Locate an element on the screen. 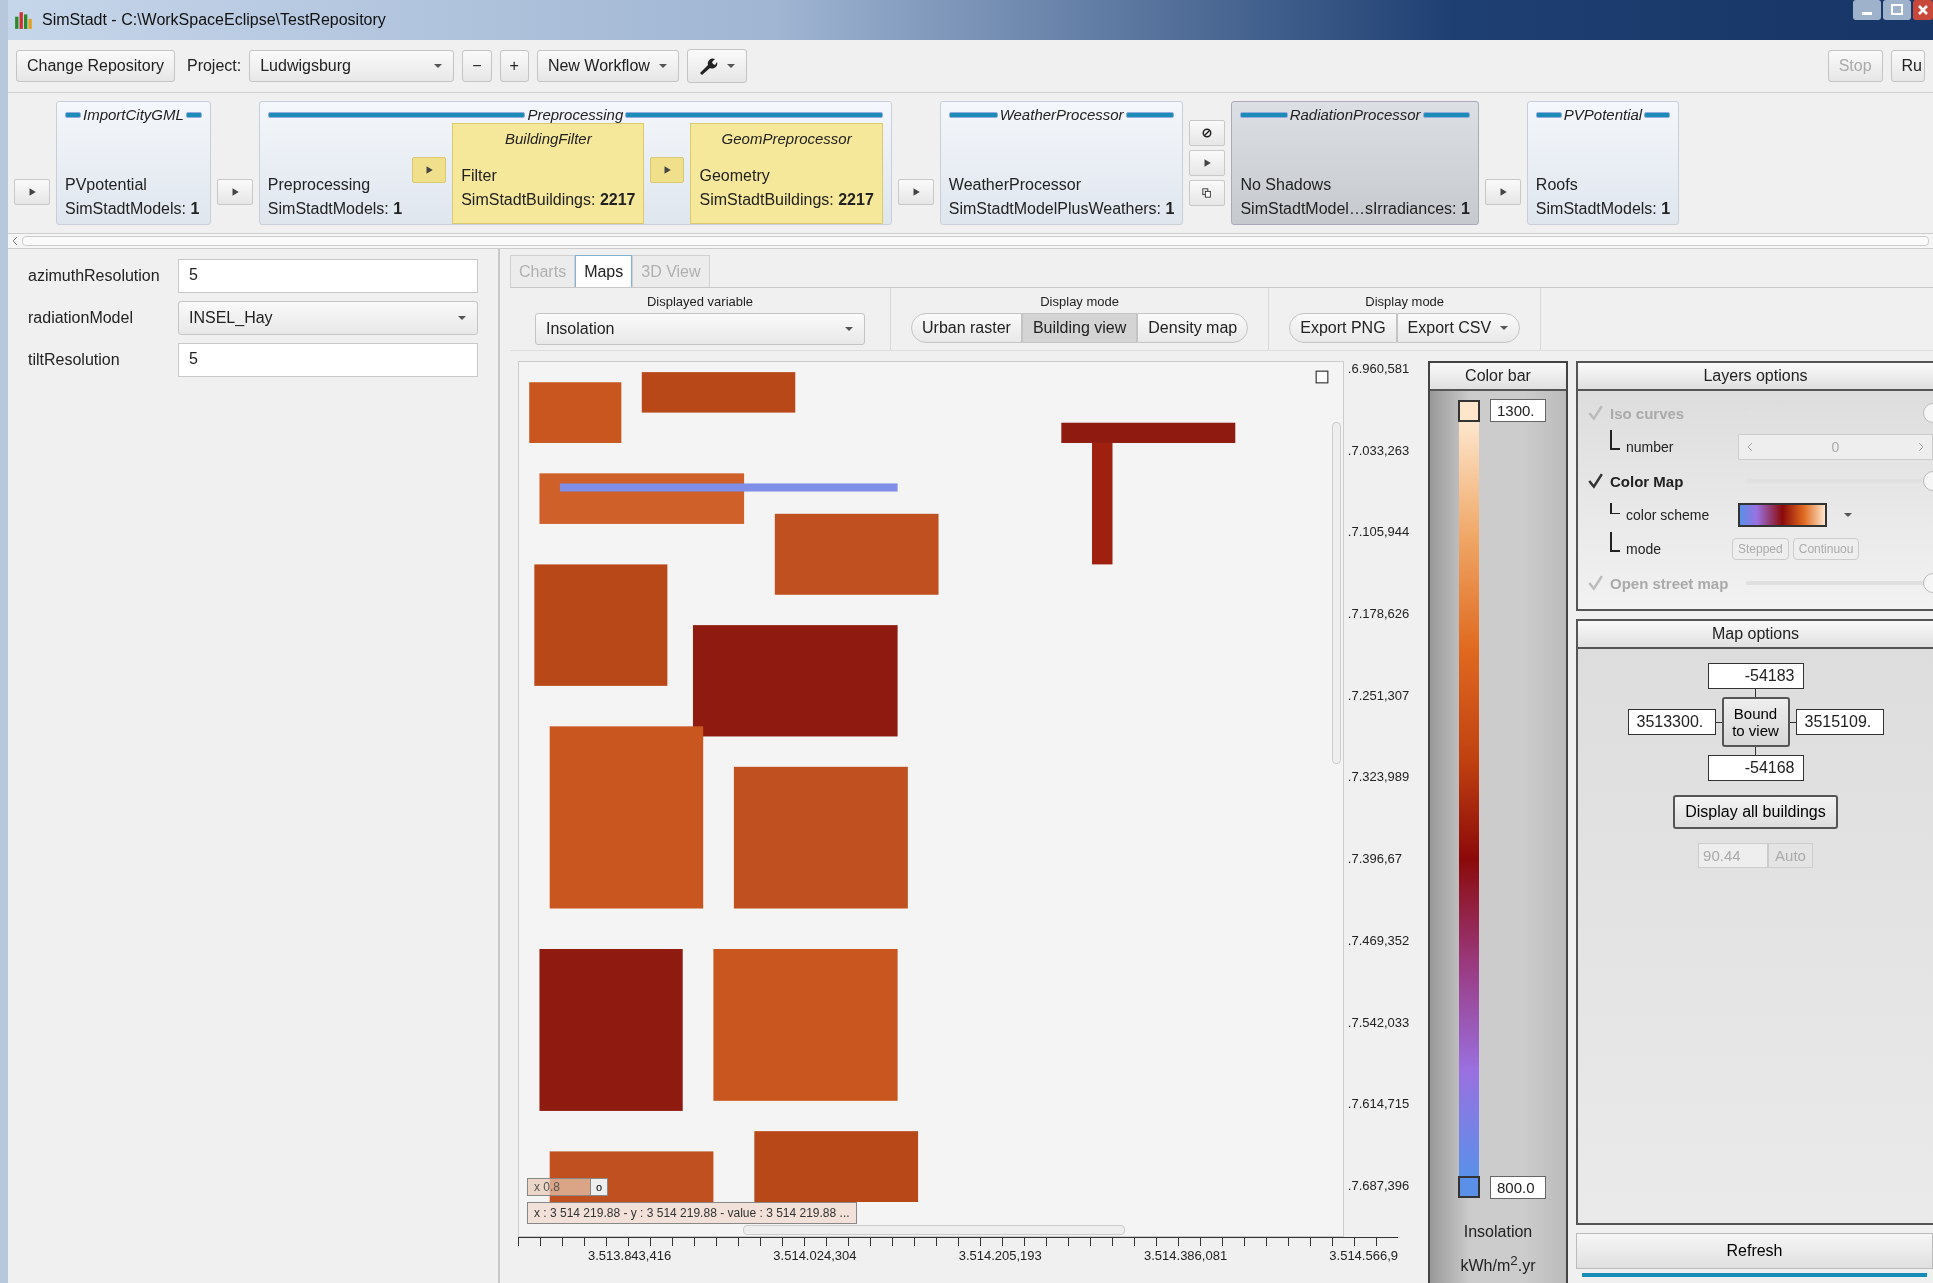  tab: Maps is located at coordinates (604, 271).